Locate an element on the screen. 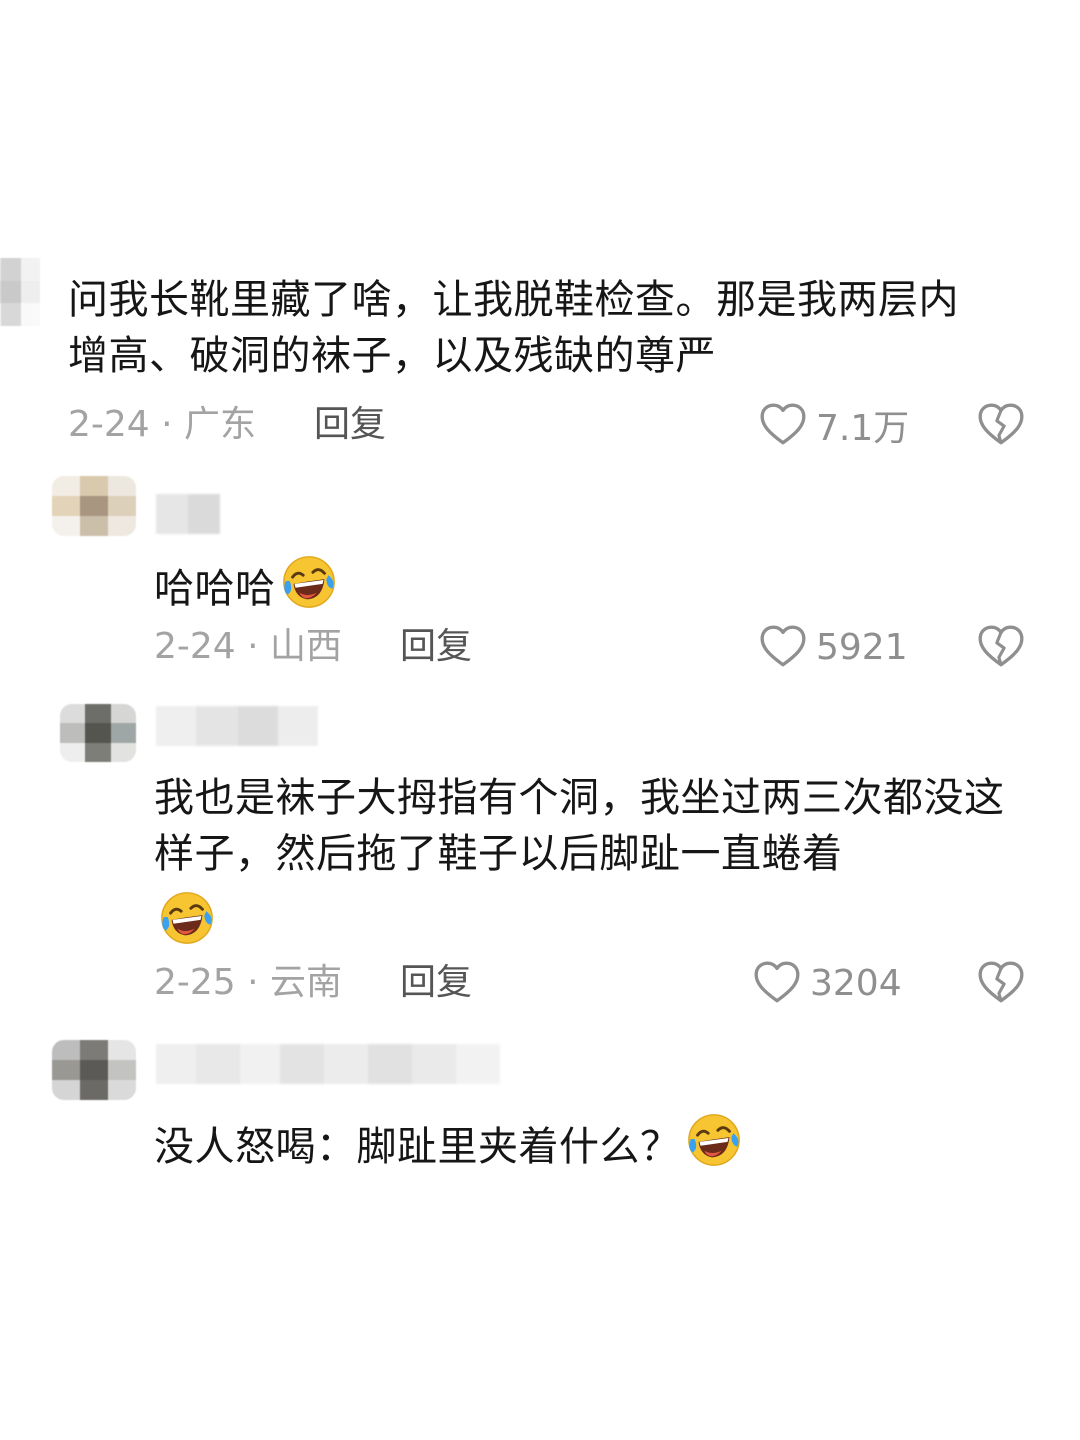 Image resolution: width=1080 pixels, height=1440 pixels. like-count: 5921 is located at coordinates (862, 647).